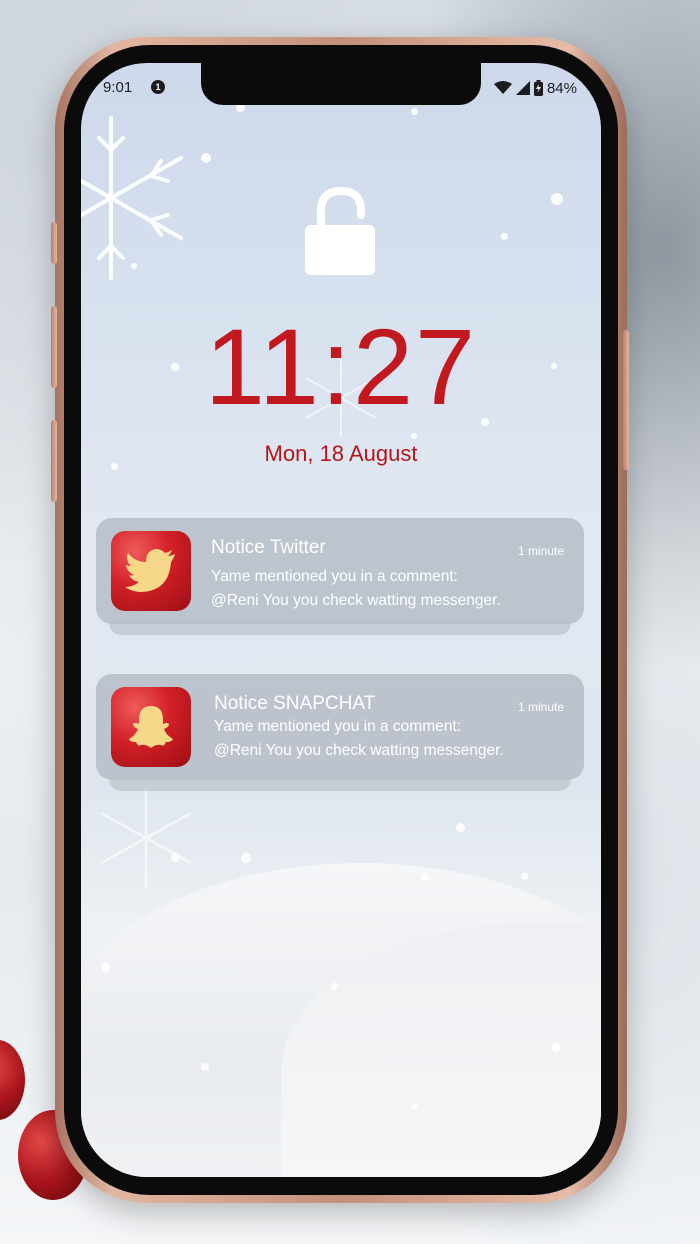 The width and height of the screenshot is (700, 1244). What do you see at coordinates (54, 243) in the screenshot?
I see `mute-switch` at bounding box center [54, 243].